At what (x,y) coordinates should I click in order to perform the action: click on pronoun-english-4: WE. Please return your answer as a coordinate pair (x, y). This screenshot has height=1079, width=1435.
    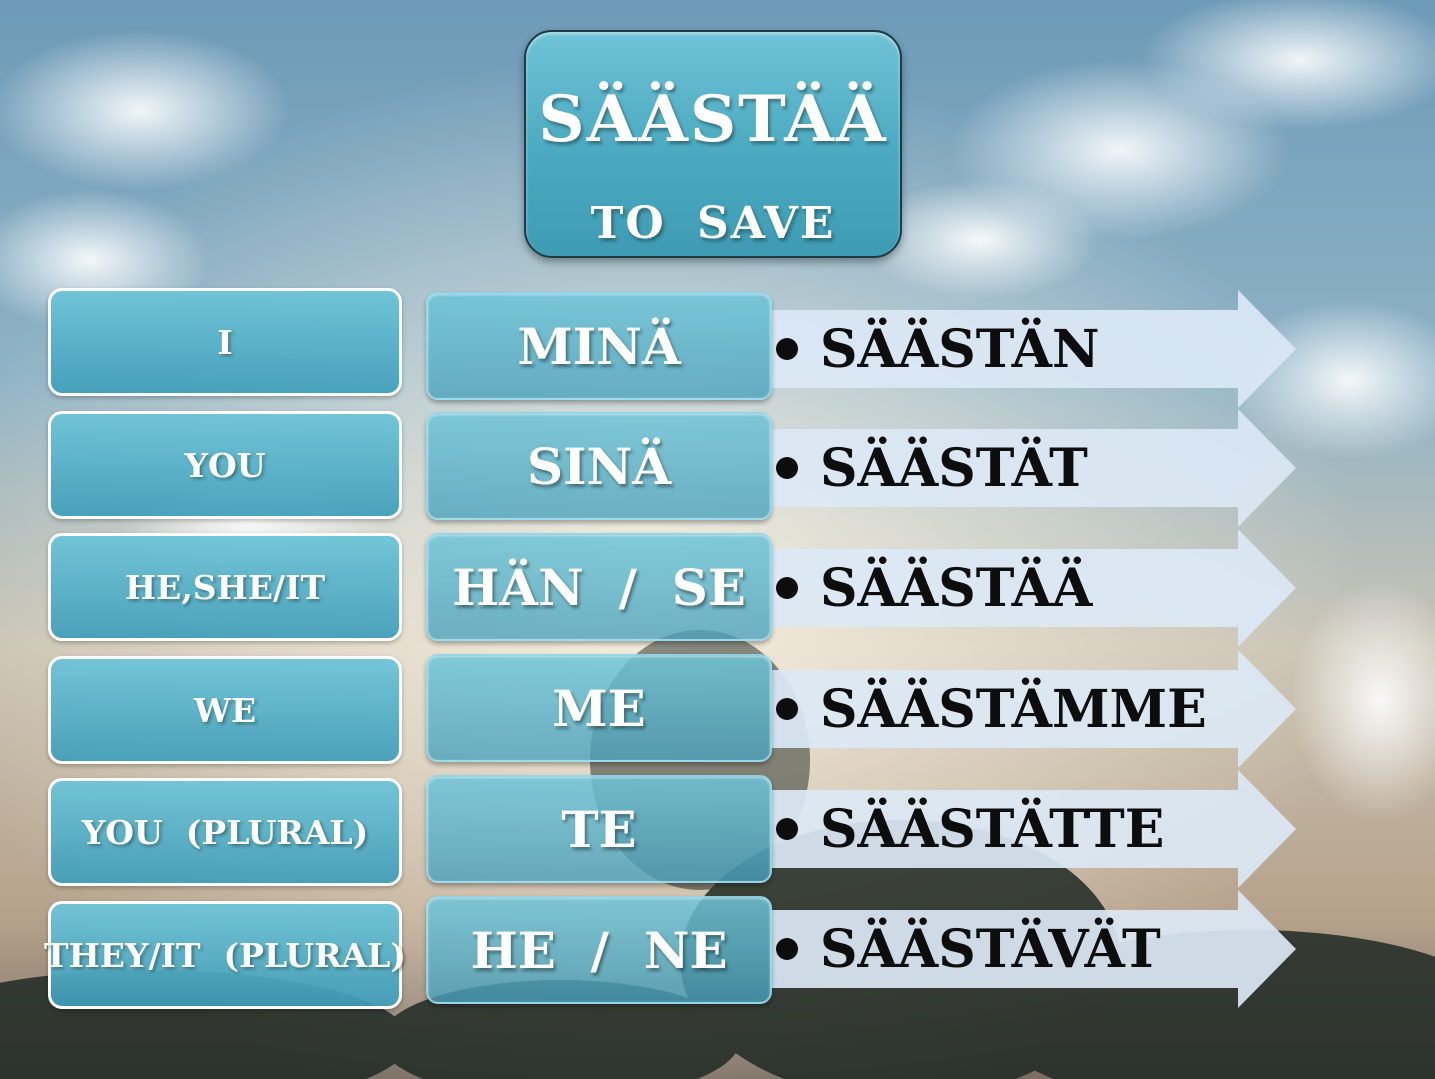
    Looking at the image, I should click on (225, 710).